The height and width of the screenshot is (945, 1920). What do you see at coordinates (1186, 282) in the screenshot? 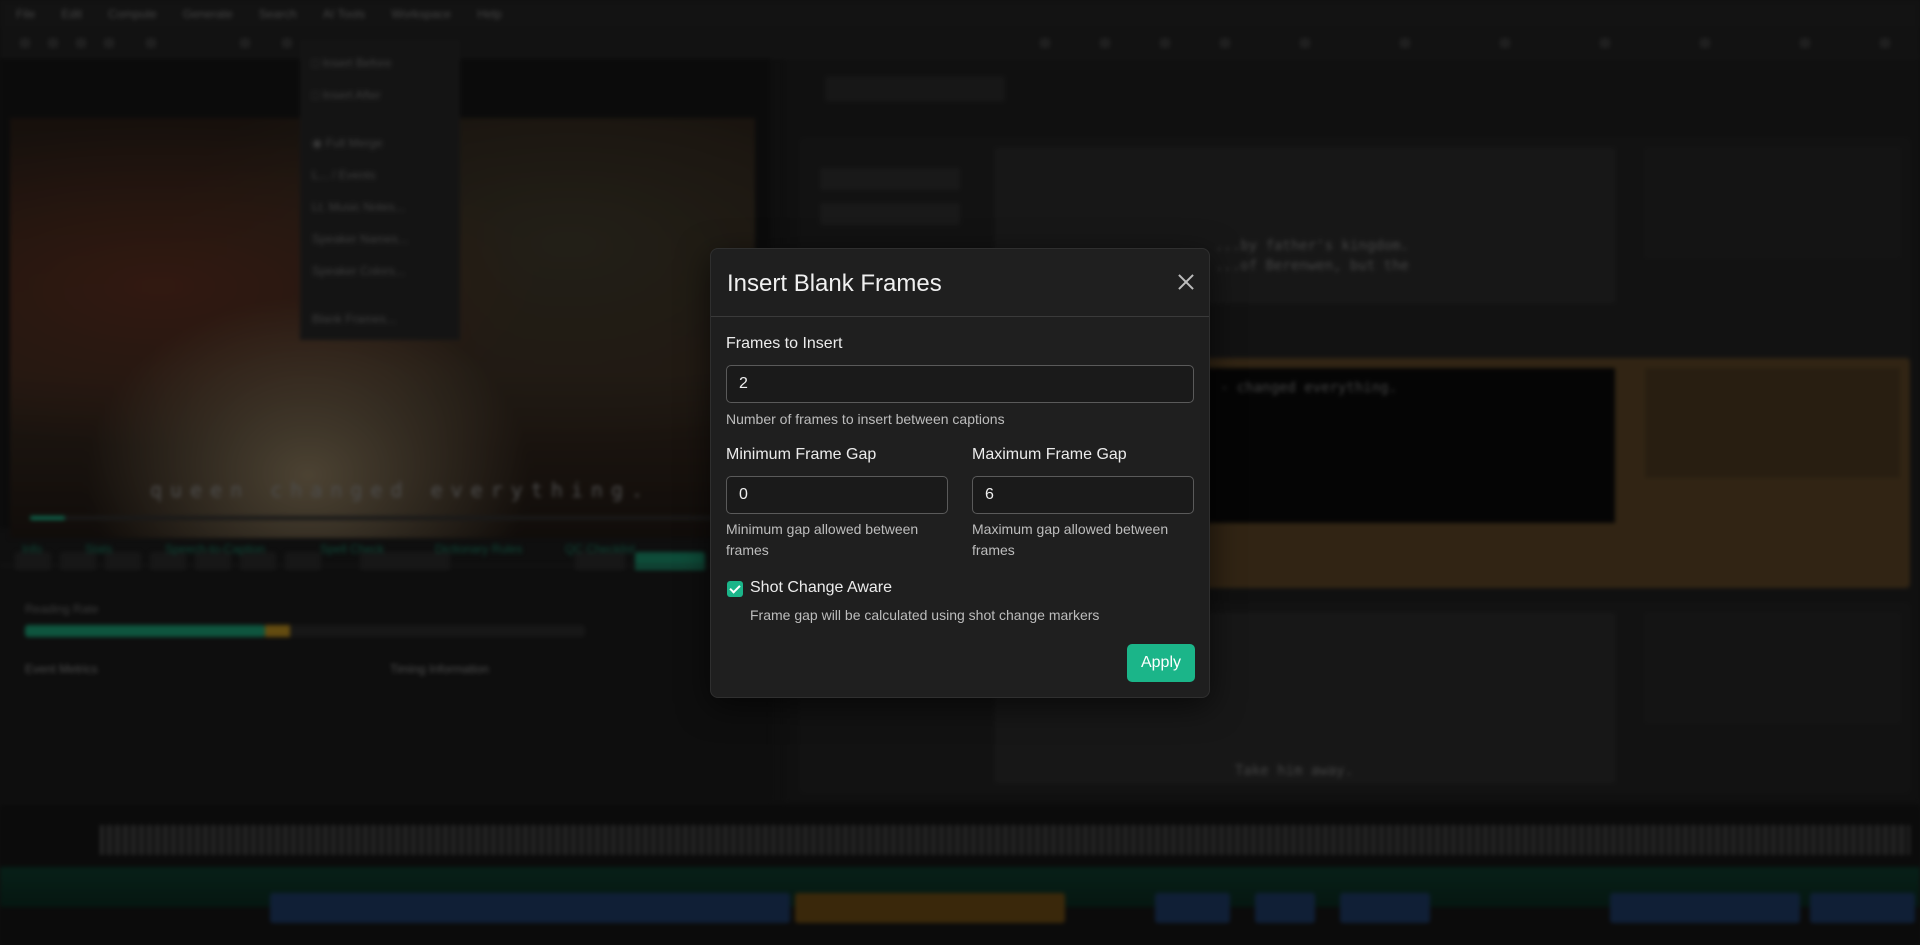
I see `close-icon` at bounding box center [1186, 282].